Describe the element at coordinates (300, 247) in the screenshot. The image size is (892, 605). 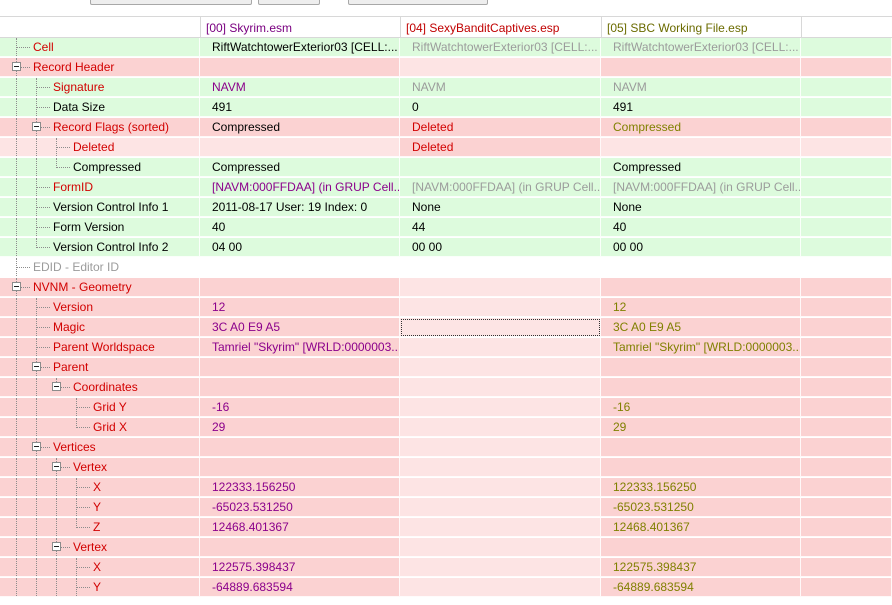
I see `value-cell-1: 04 00` at that location.